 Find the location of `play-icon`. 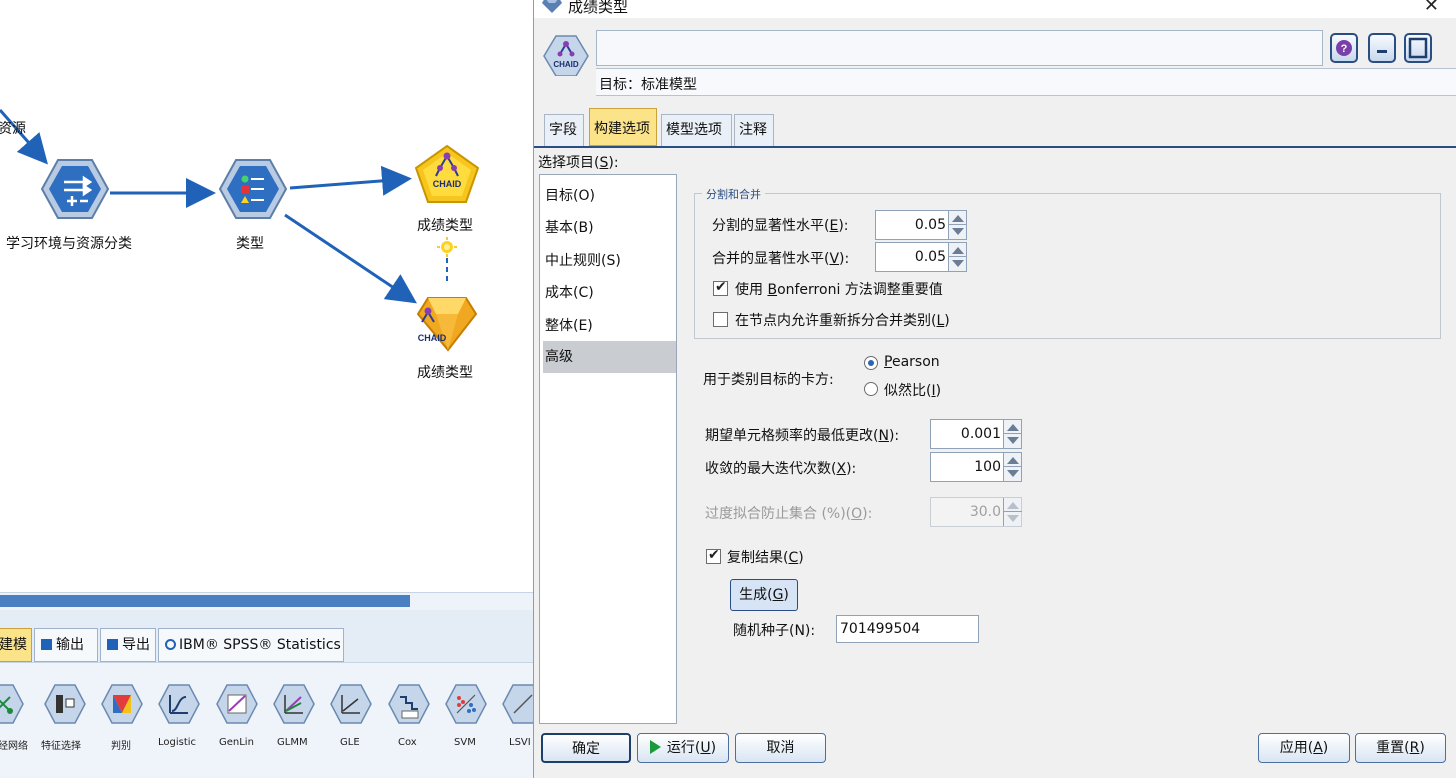

play-icon is located at coordinates (655, 747).